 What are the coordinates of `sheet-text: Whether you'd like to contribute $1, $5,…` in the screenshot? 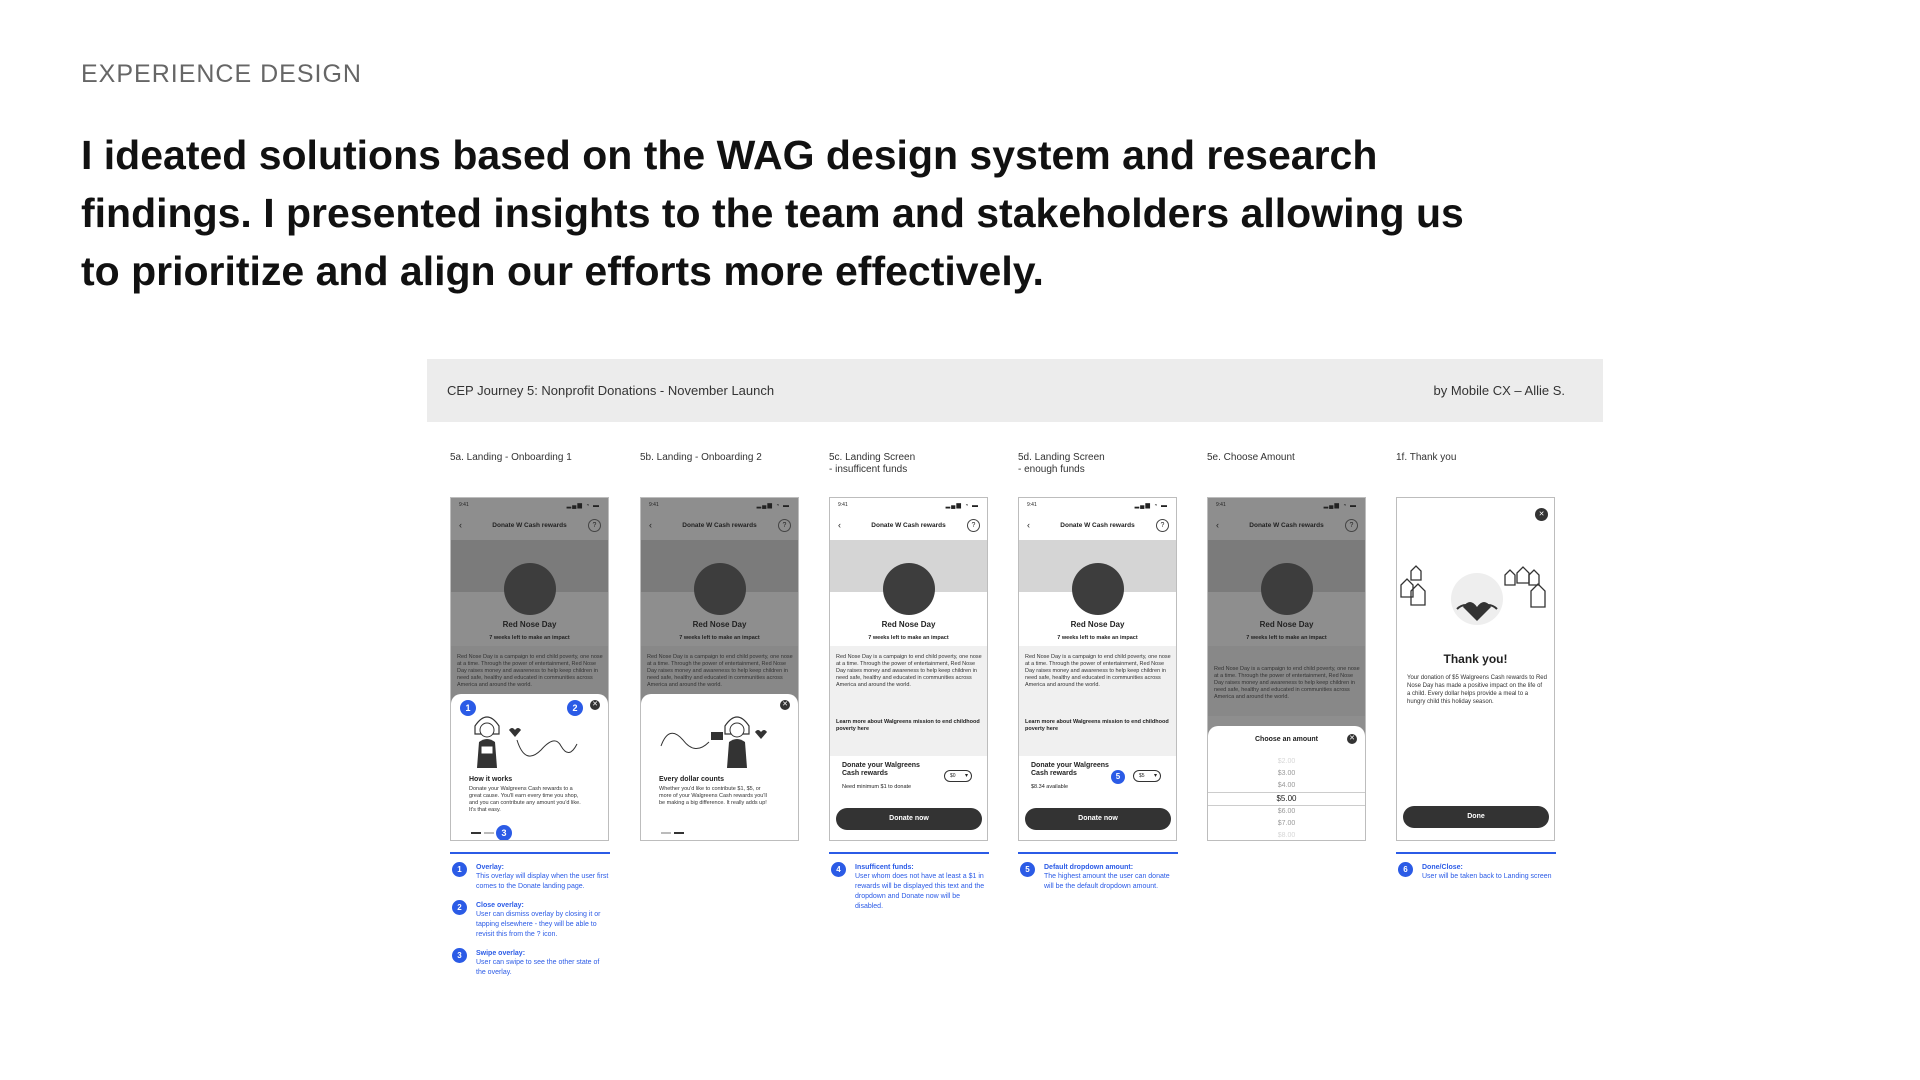 It's located at (713, 796).